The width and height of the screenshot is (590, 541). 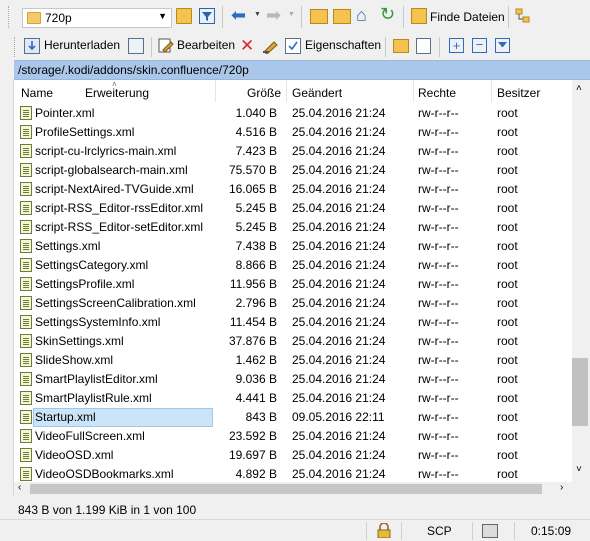 What do you see at coordinates (207, 16) in the screenshot?
I see `filter-icon` at bounding box center [207, 16].